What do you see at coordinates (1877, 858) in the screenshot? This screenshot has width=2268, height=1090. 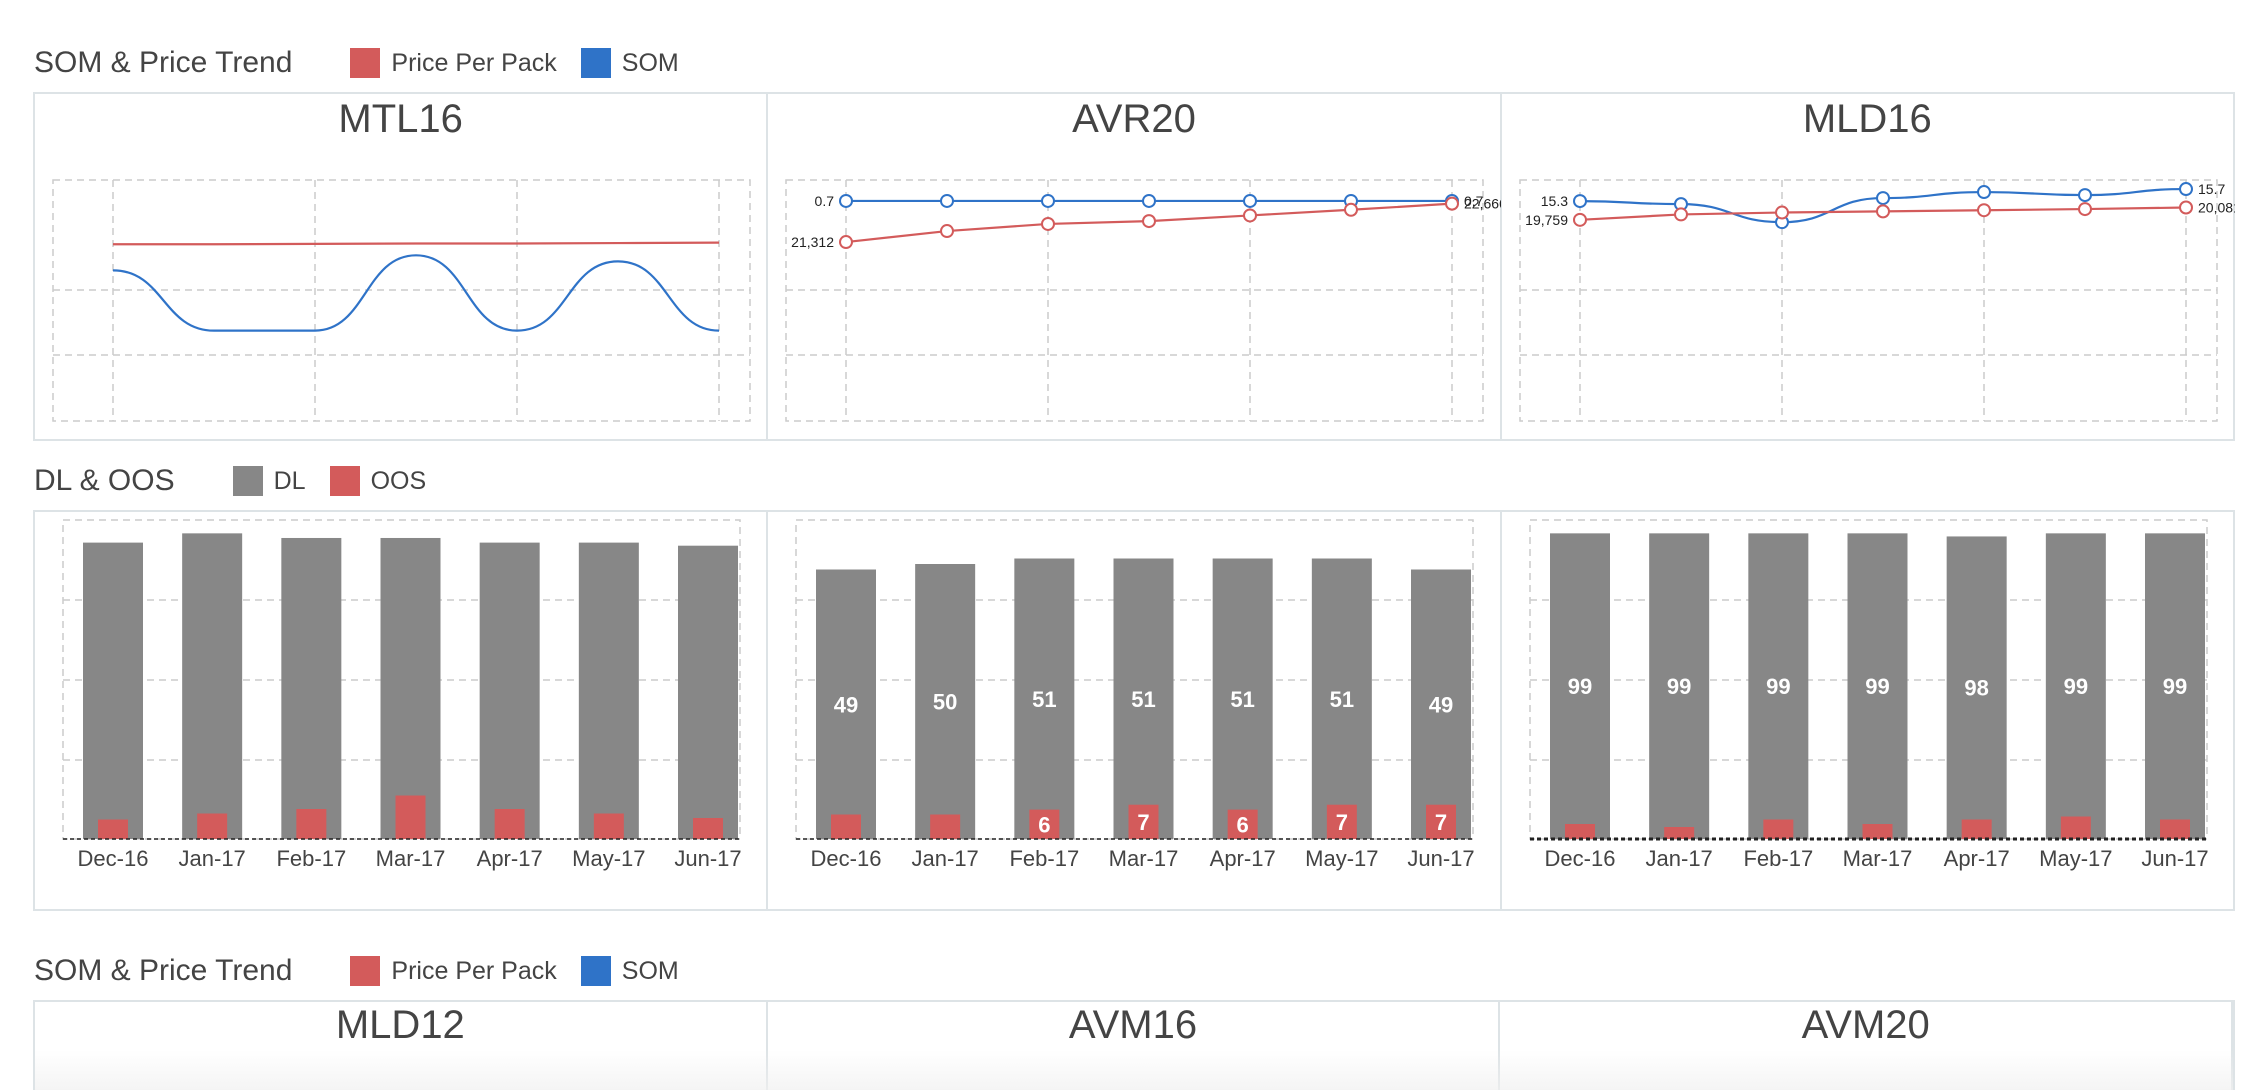 I see `x-tick-label: Mar-17` at bounding box center [1877, 858].